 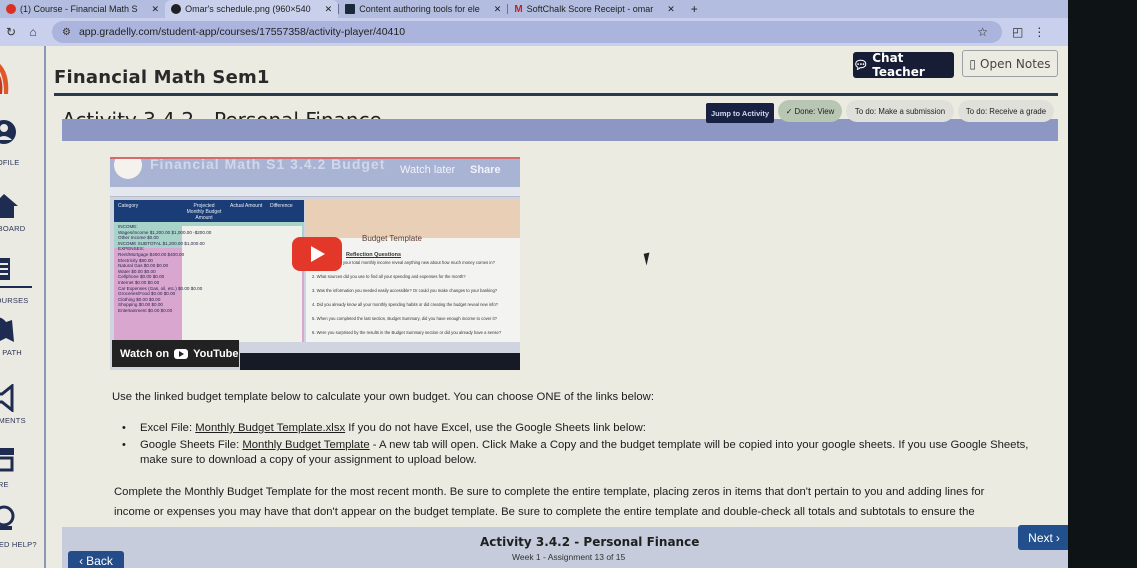 I want to click on user-icon, so click(x=8, y=132).